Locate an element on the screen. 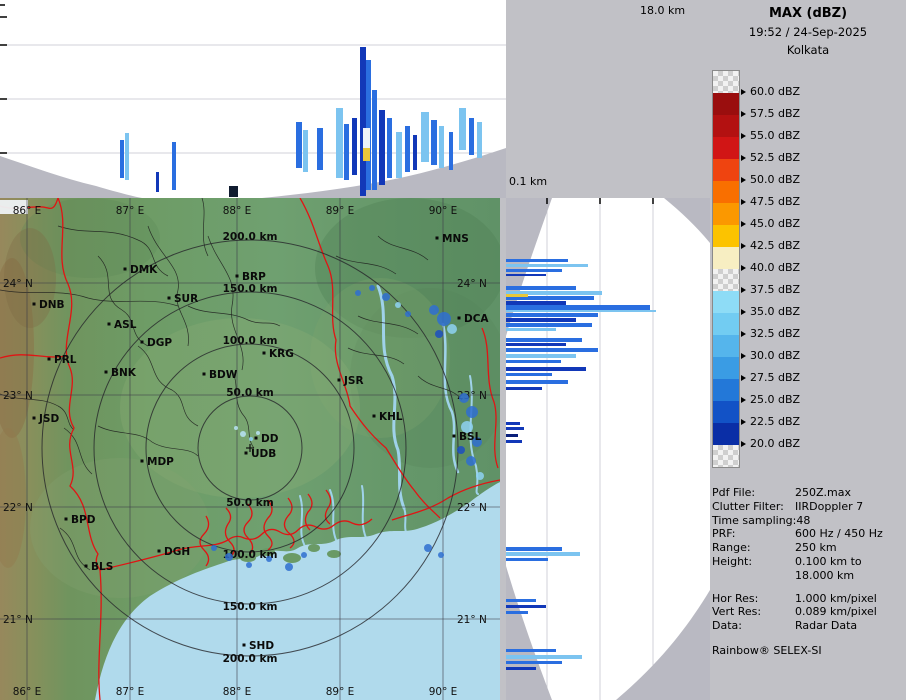  info-row: Pdf File: 250Z.max is located at coordinates (808, 493).